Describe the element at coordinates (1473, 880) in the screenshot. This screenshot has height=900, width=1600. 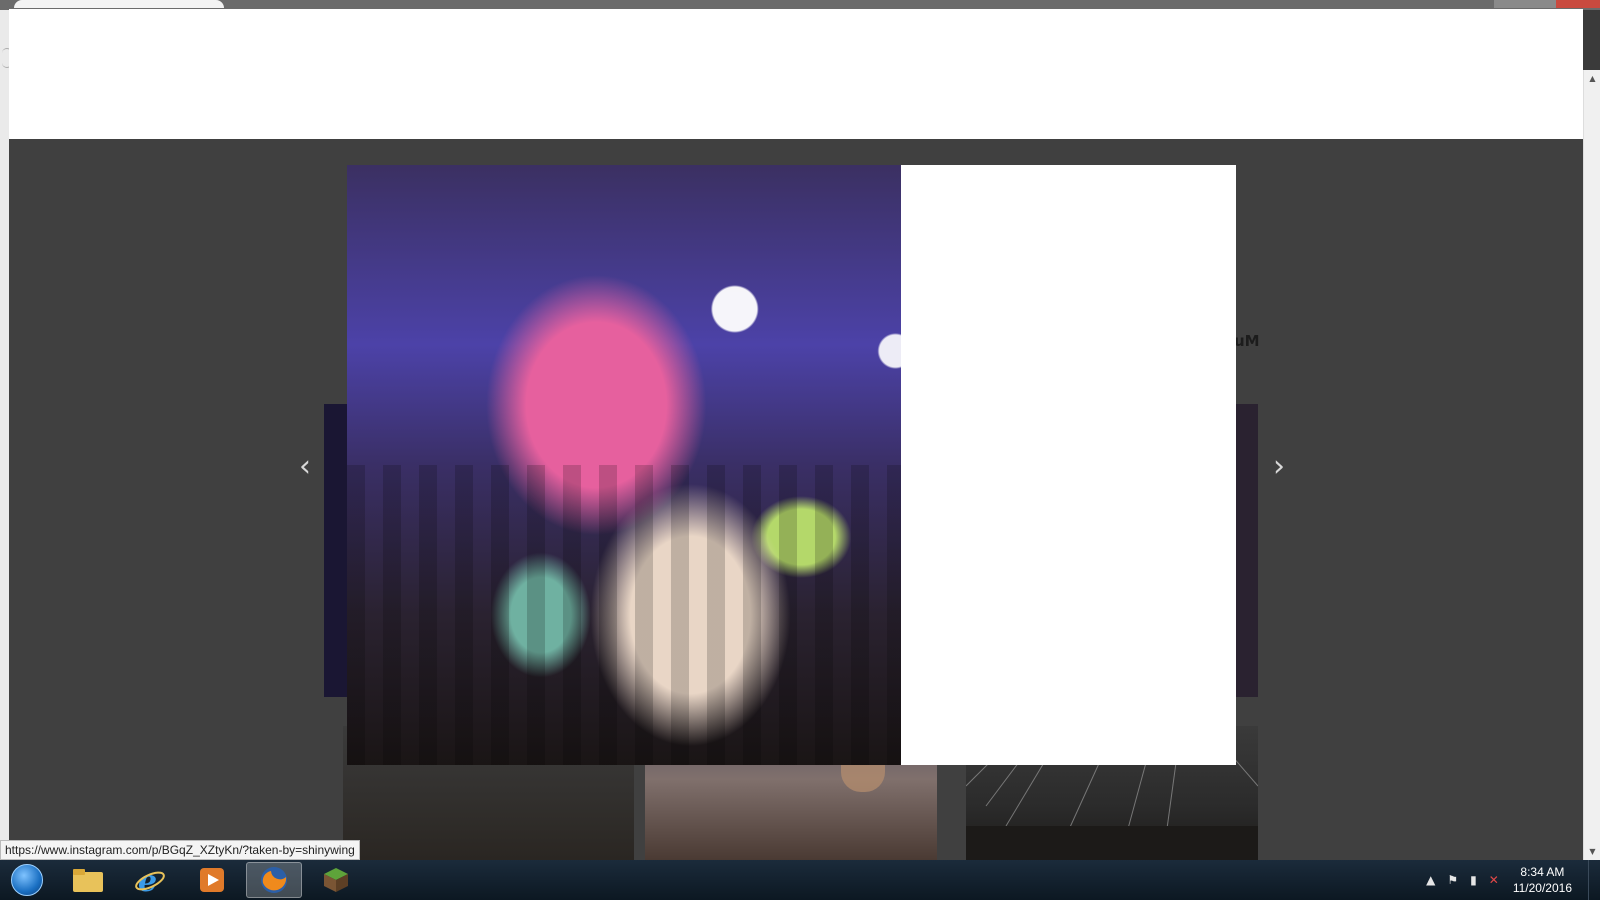
I see `network-signal-icon: ▮` at that location.